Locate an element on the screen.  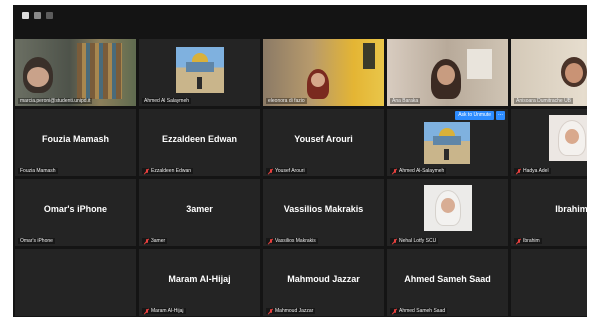
participant-label: Ana Baraka is located at coordinates (405, 101).